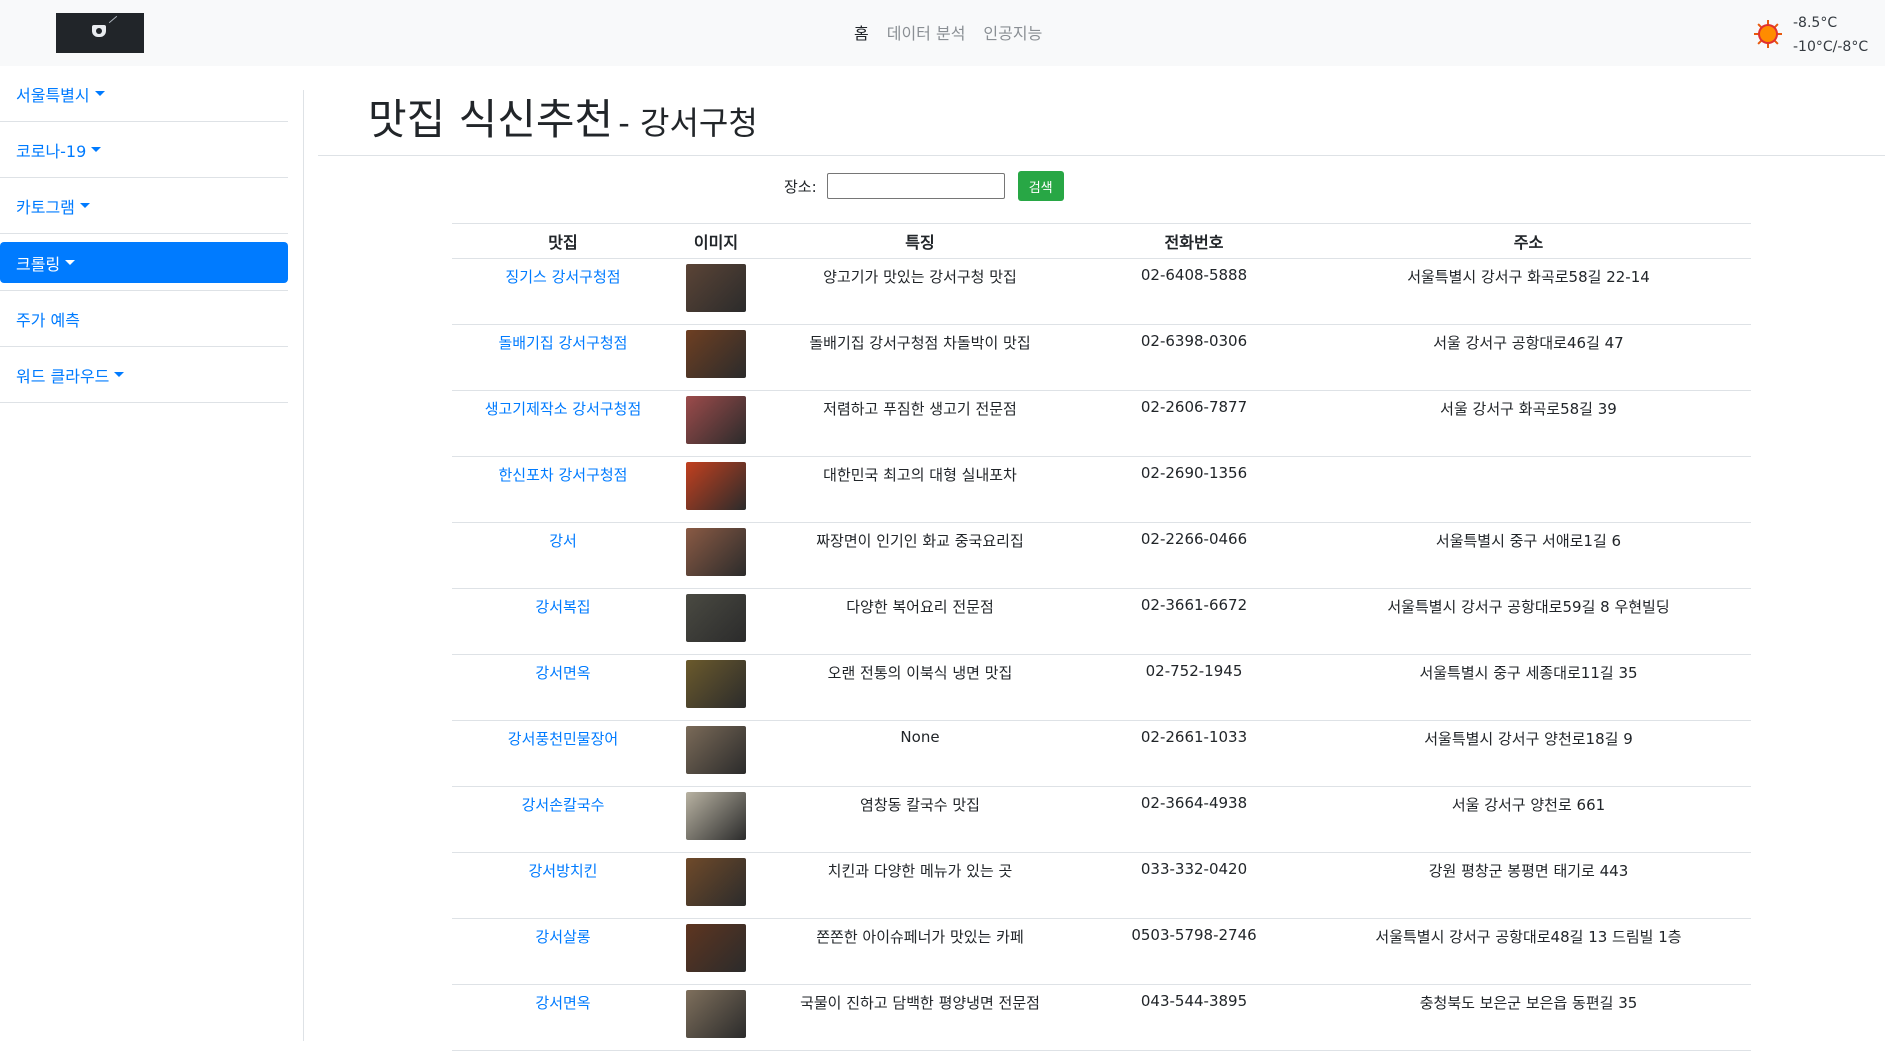  I want to click on restaurant-address: 서울특별시 강서구 공항대로48길 13 드림빌 1층, so click(1528, 951).